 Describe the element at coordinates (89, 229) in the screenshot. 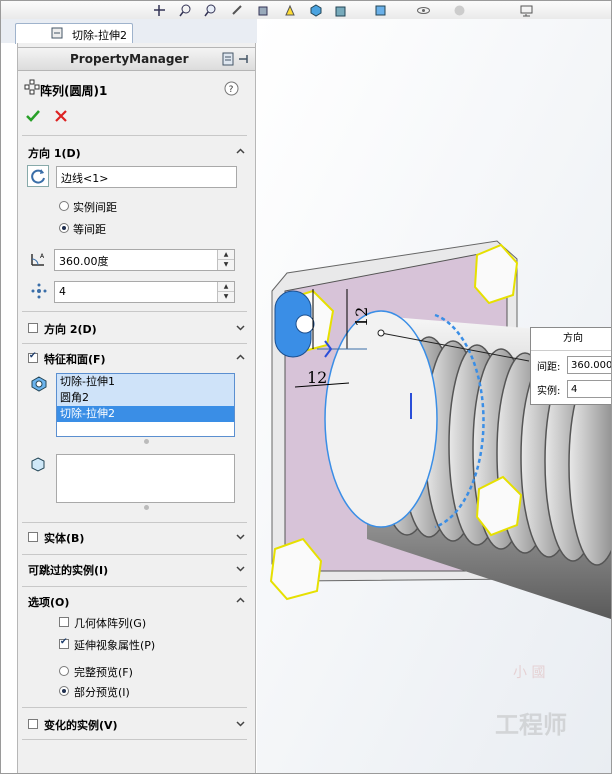

I see `radio-equal-spacing-label: 等间距` at that location.